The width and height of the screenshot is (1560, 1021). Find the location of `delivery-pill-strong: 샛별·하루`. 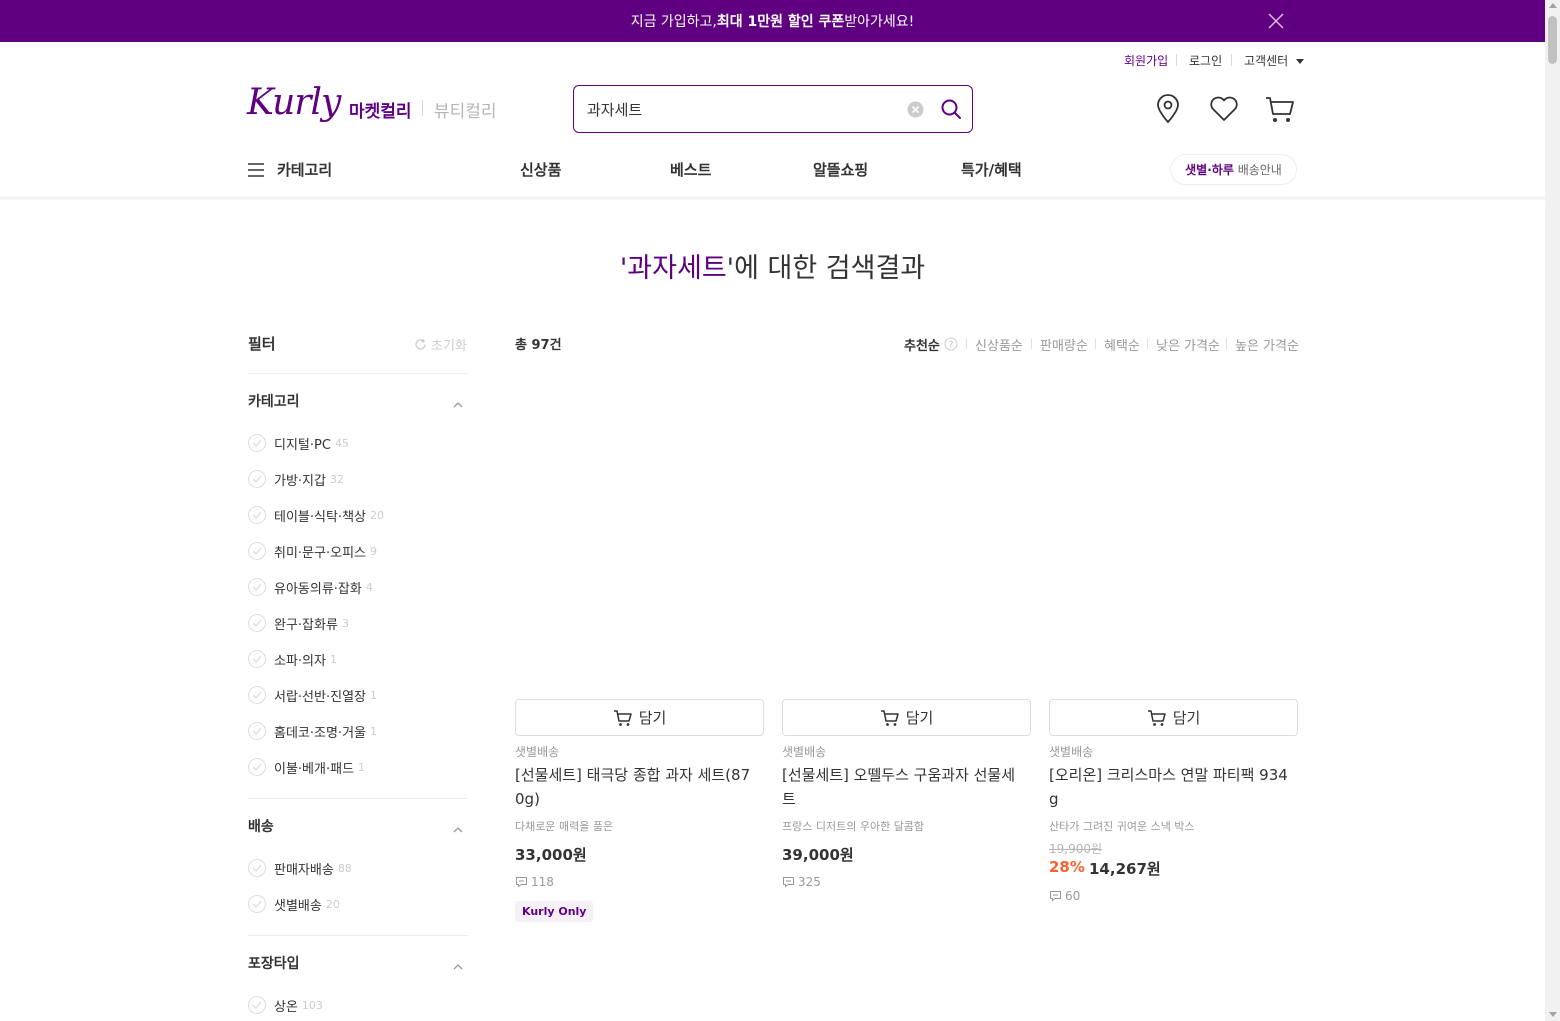

delivery-pill-strong: 샛별·하루 is located at coordinates (1209, 170).